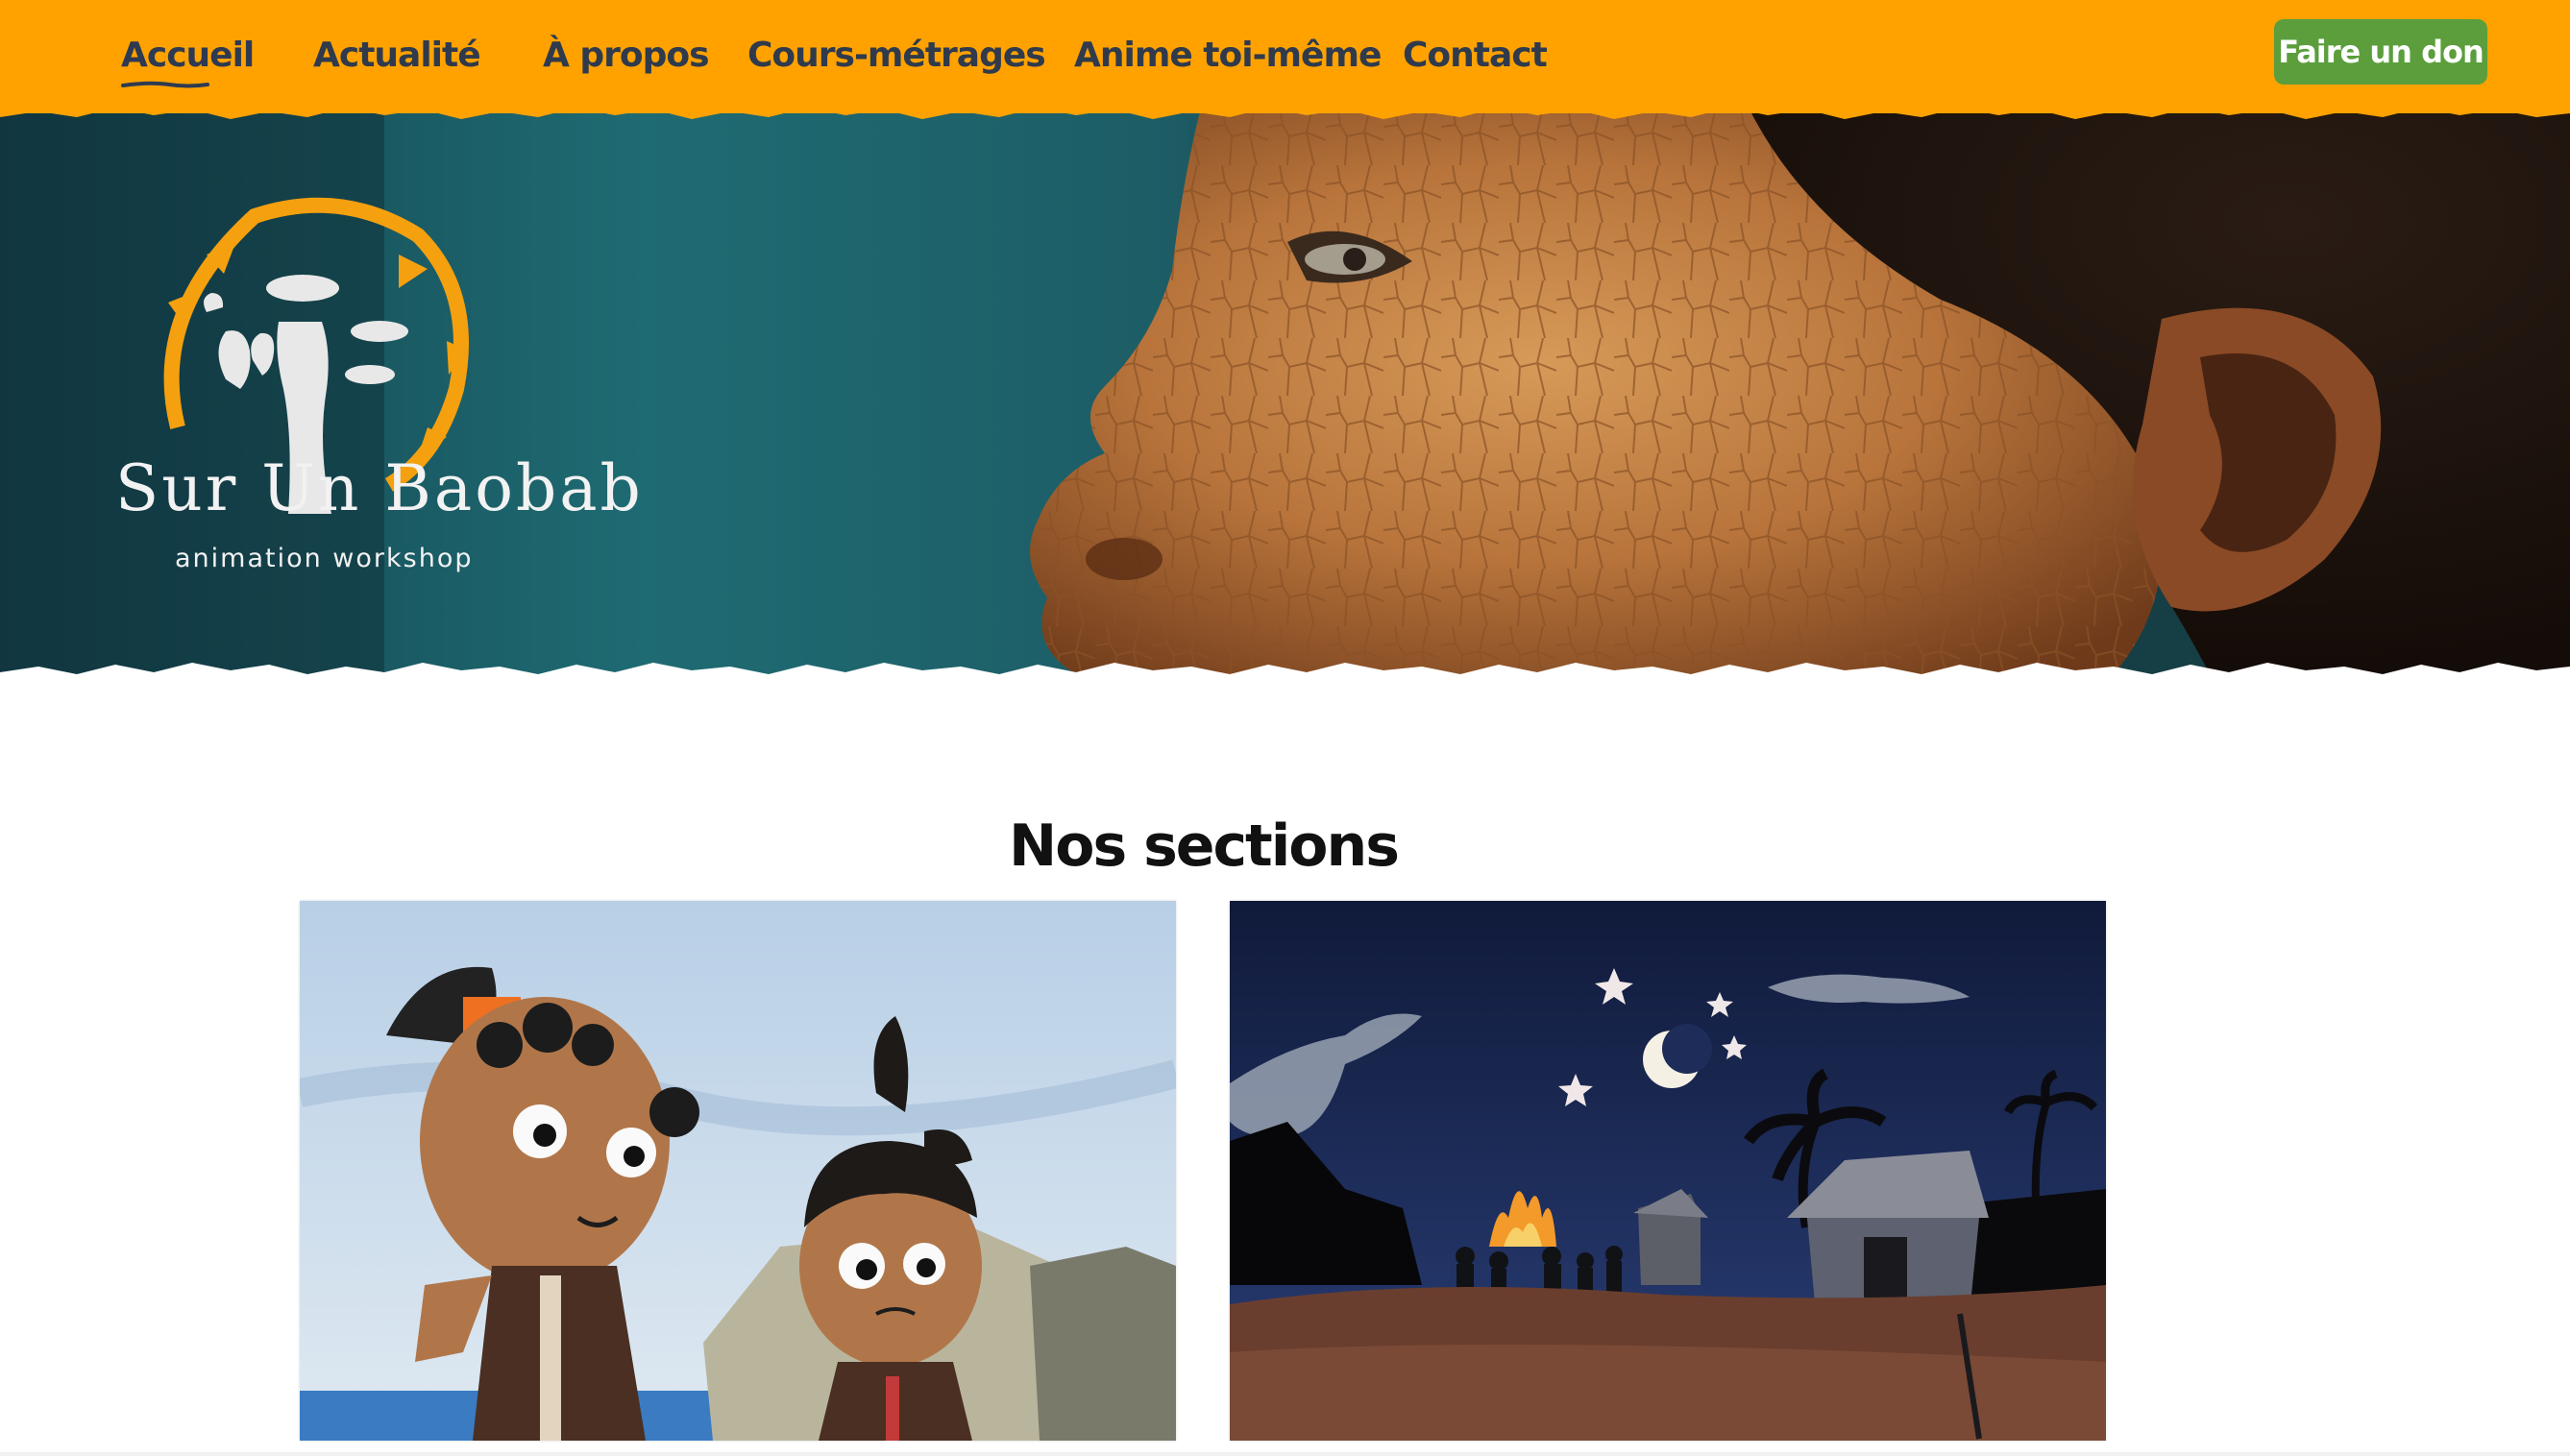 The image size is (2570, 1456). I want to click on hero-torn-edge, so click(1285, 677).